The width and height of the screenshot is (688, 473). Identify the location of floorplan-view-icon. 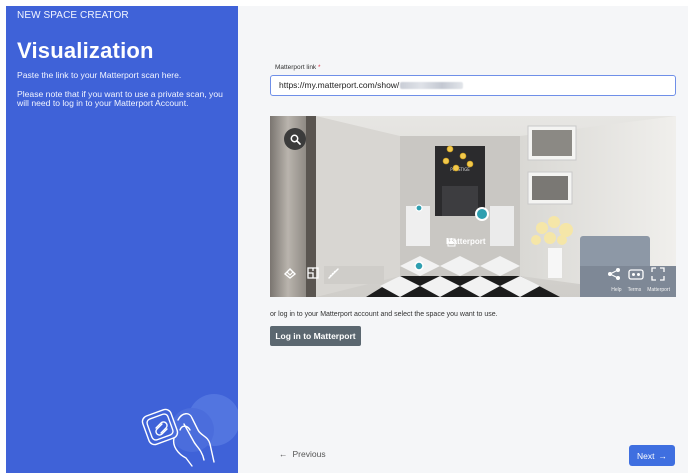
(313, 273).